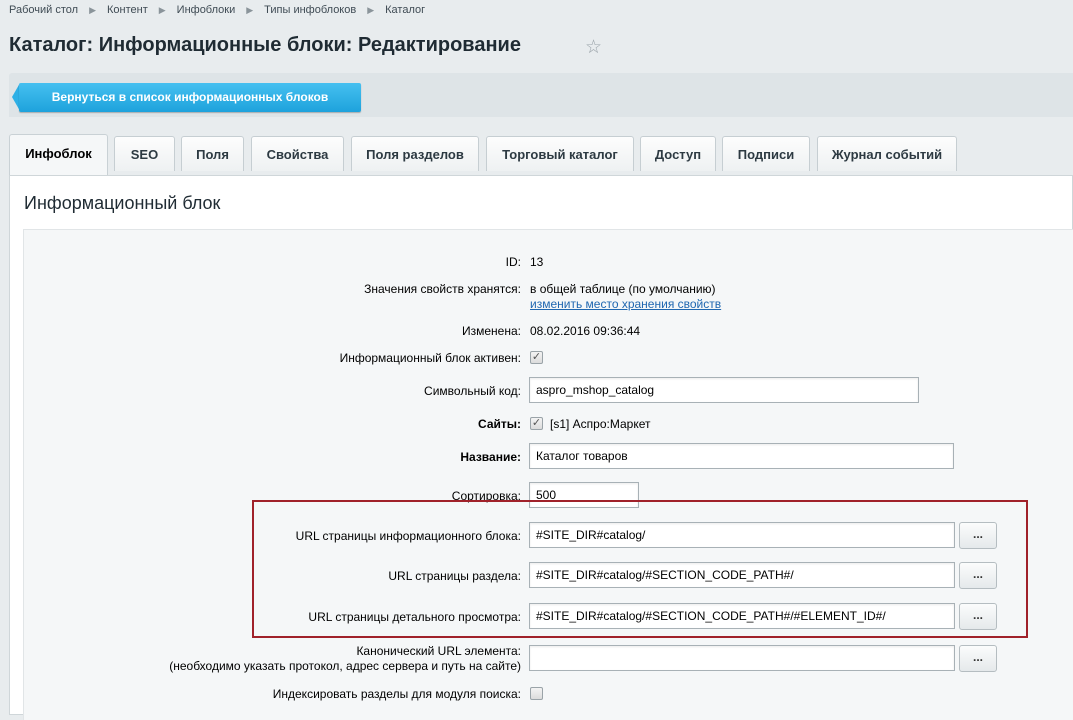  I want to click on tab-properties: Свойства, so click(297, 153).